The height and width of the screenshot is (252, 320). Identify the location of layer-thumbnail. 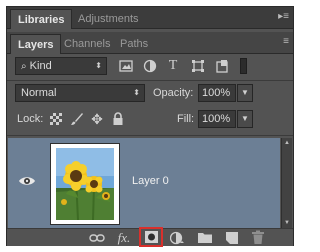
(85, 184).